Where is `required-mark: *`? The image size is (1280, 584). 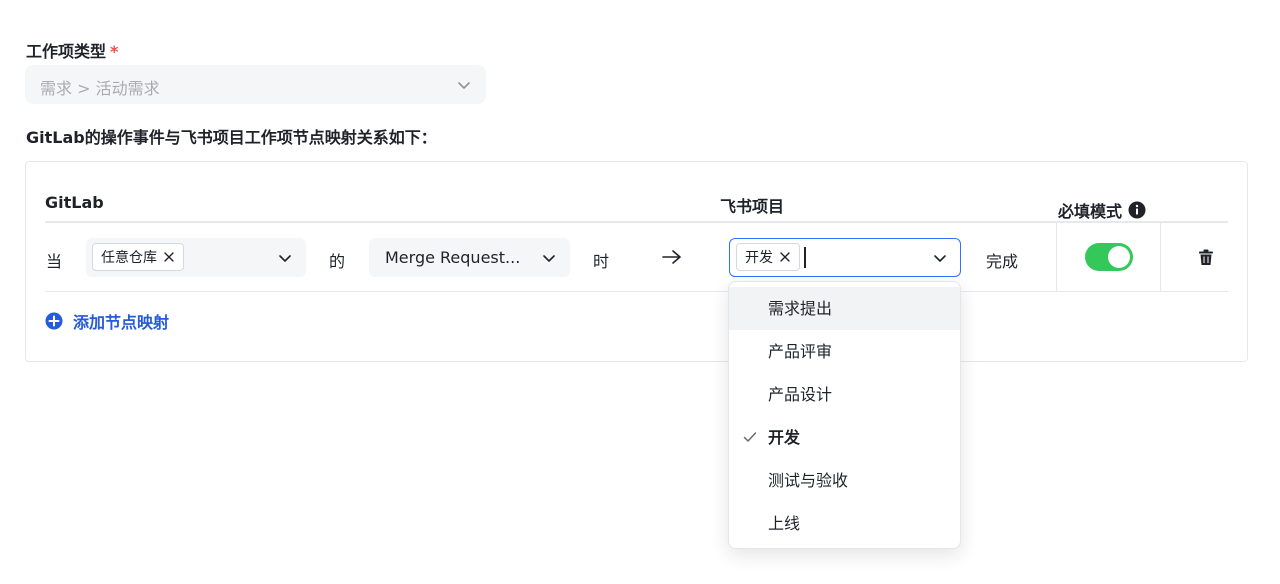 required-mark: * is located at coordinates (114, 51).